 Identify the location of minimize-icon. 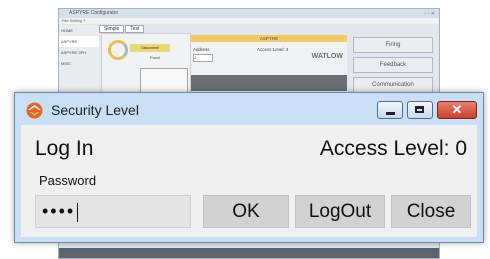
(390, 110).